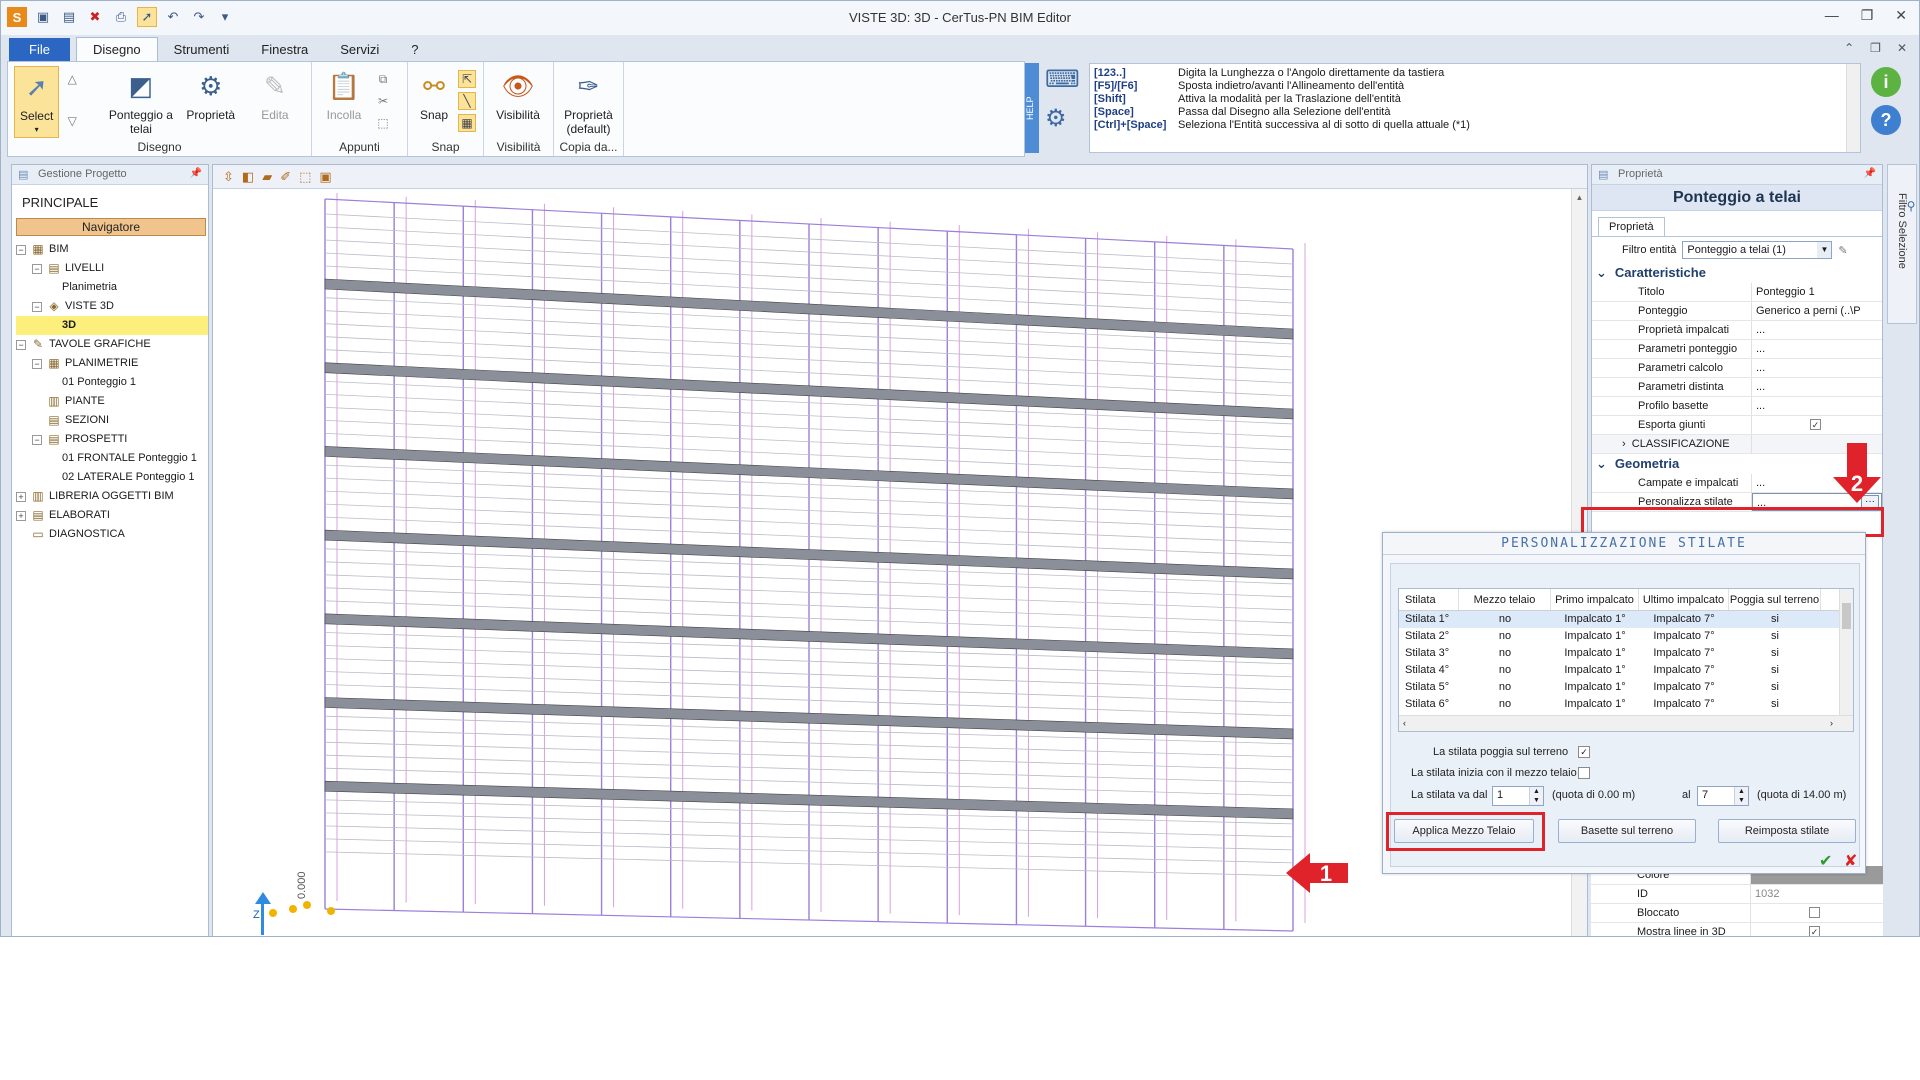 This screenshot has height=1080, width=1920. I want to click on tree-item: − ✎ TAVOLE GRAFICHE, so click(112, 344).